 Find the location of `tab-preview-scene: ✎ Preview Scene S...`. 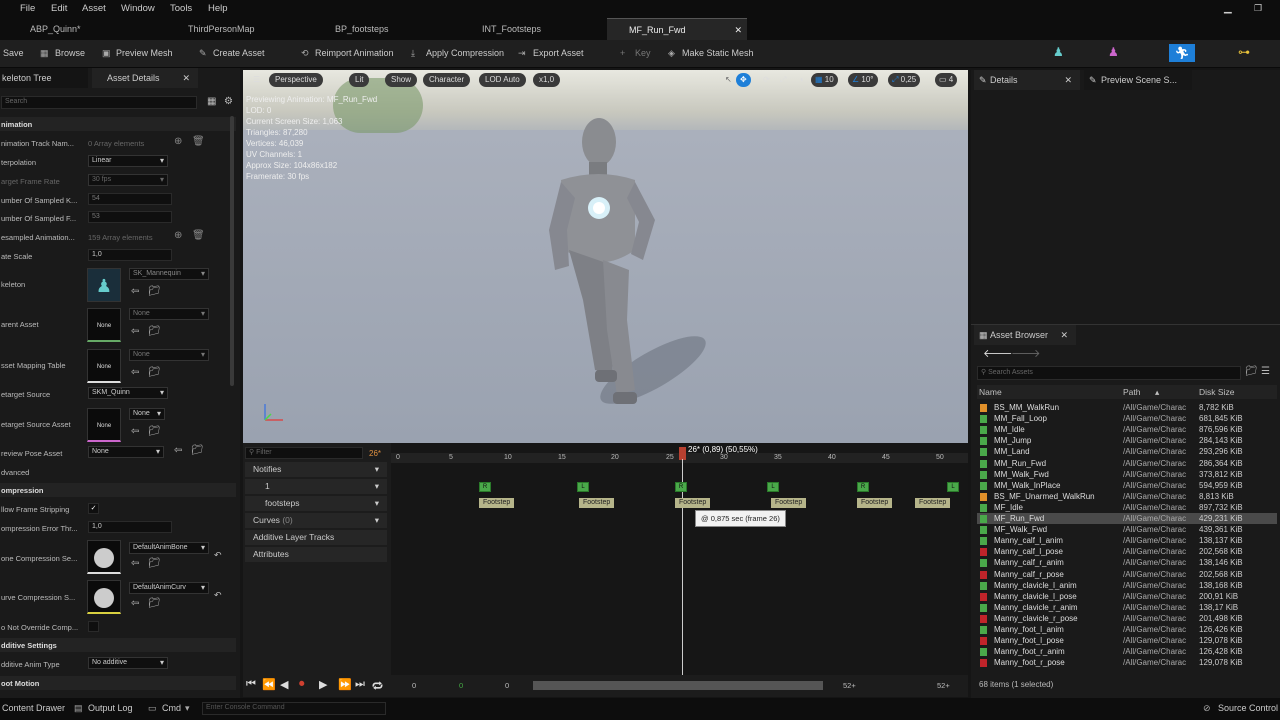

tab-preview-scene: ✎ Preview Scene S... is located at coordinates (1138, 80).